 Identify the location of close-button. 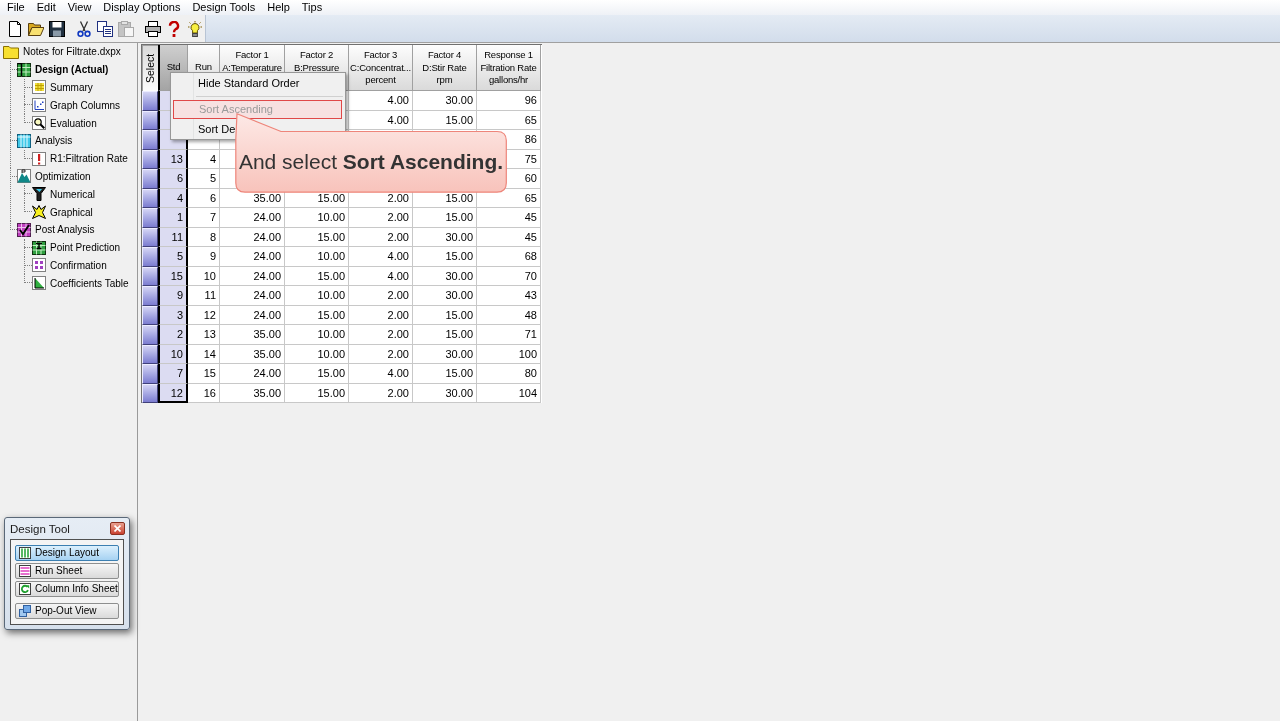
(117, 528).